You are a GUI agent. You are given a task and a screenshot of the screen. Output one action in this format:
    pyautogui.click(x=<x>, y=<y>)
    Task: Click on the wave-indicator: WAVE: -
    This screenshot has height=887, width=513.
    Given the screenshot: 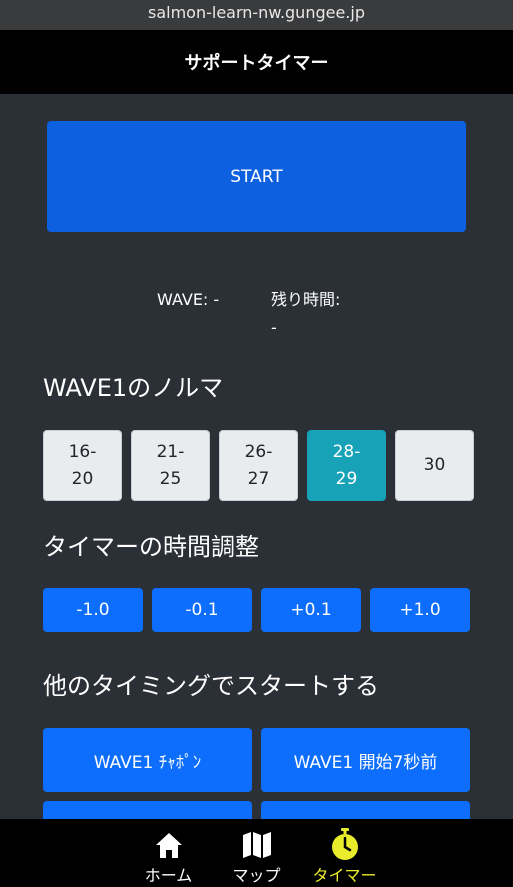 What is the action you would take?
    pyautogui.click(x=188, y=299)
    